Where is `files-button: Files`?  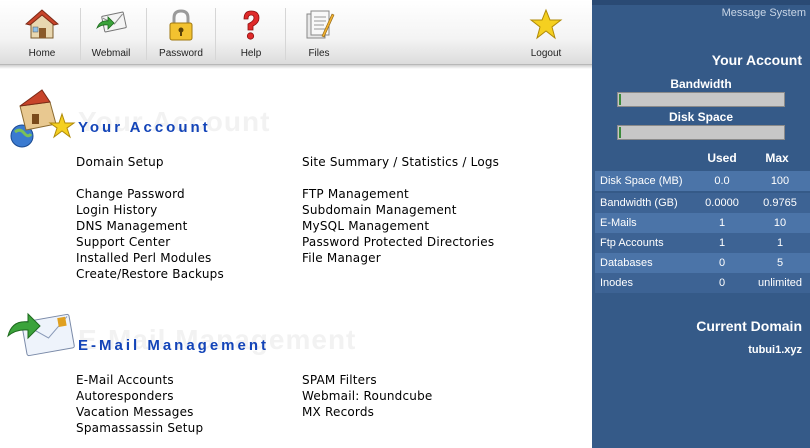 files-button: Files is located at coordinates (319, 32).